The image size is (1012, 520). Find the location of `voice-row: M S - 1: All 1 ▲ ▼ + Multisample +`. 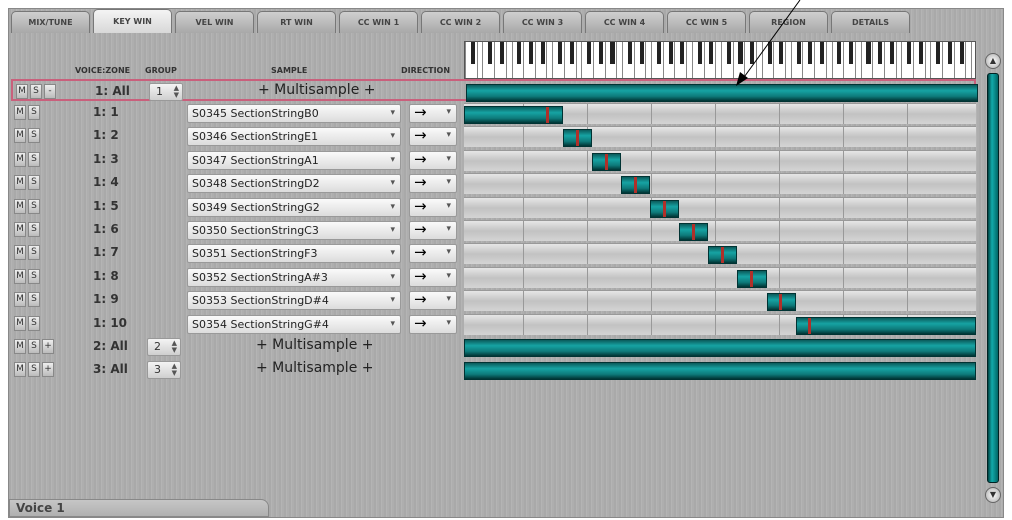

voice-row: M S - 1: All 1 ▲ ▼ + Multisample + is located at coordinates (494, 91).